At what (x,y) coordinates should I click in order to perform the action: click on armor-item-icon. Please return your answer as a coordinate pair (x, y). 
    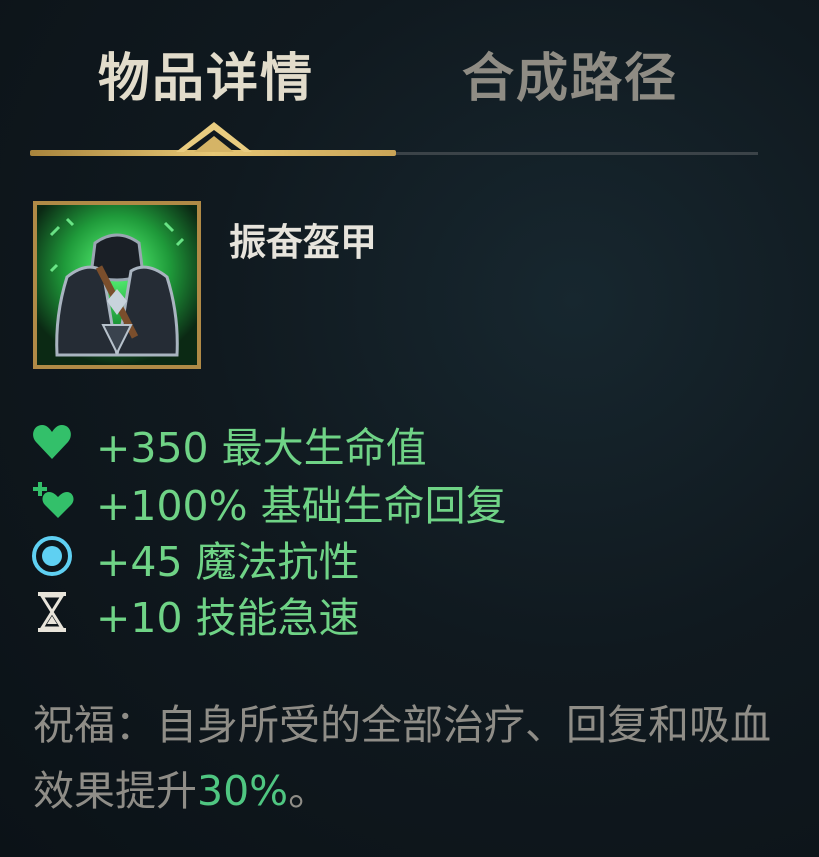
    Looking at the image, I should click on (117, 285).